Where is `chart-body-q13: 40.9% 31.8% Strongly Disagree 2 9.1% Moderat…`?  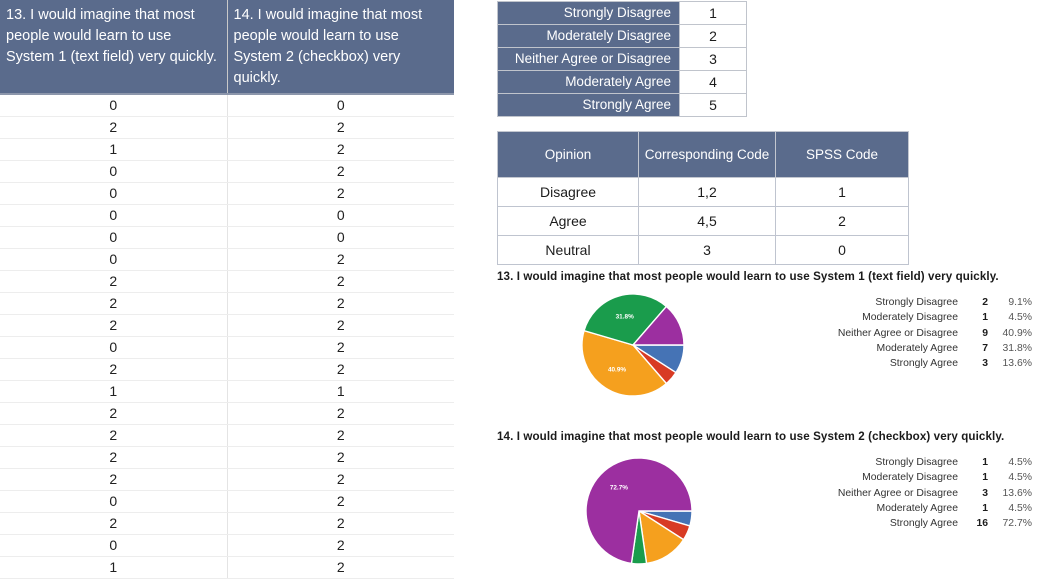
chart-body-q13: 40.9% 31.8% Strongly Disagree 2 9.1% Moderat… is located at coordinates (769, 349).